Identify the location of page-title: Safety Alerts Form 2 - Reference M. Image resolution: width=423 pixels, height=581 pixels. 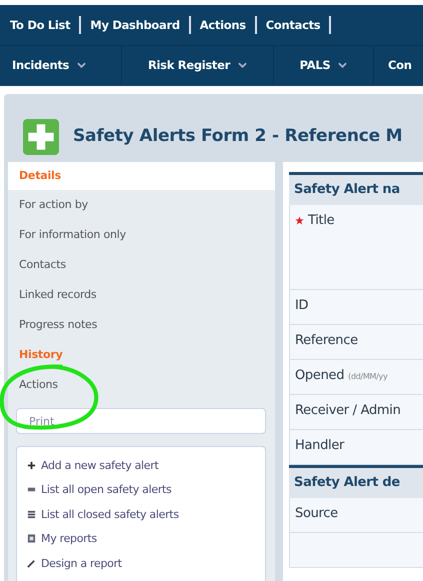
(237, 136).